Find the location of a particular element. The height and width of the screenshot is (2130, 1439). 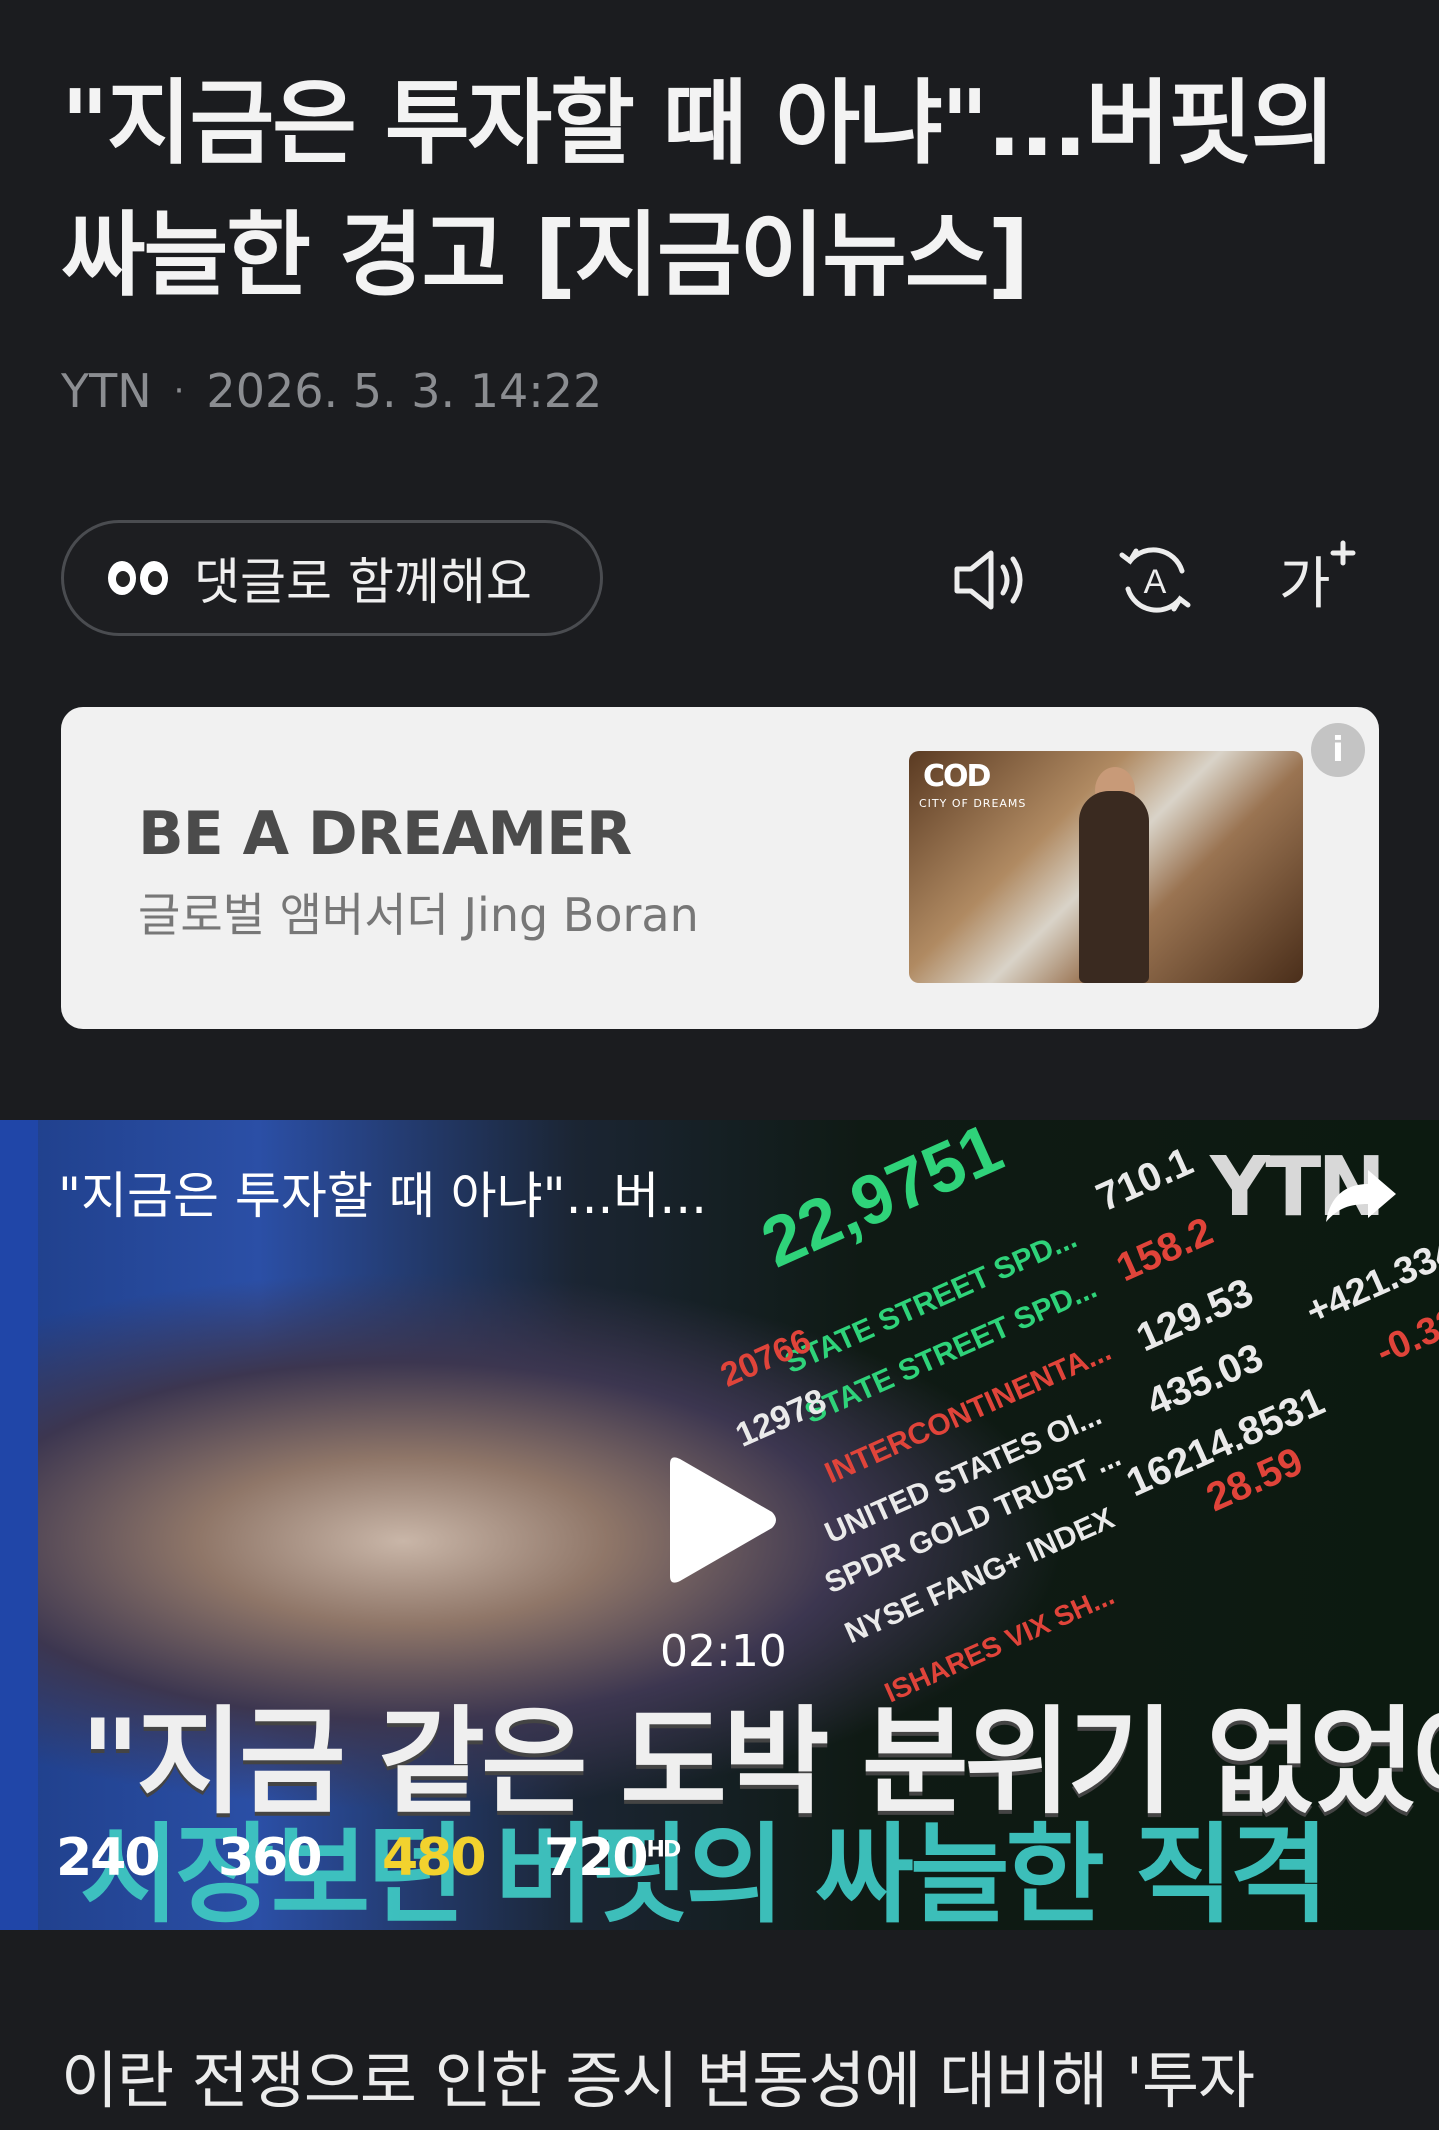

ad-person is located at coordinates (1114, 887).